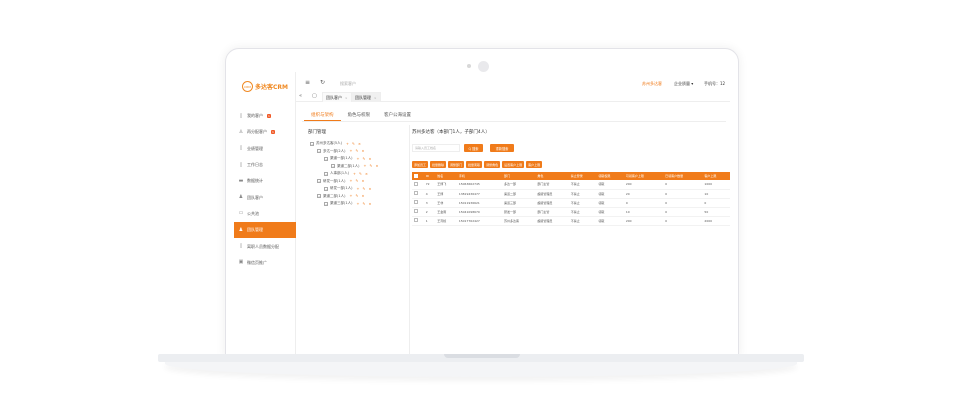 This screenshot has width=965, height=400. What do you see at coordinates (345, 174) in the screenshot?
I see `tree-node: − 人事部(1人) + ✎ ×` at bounding box center [345, 174].